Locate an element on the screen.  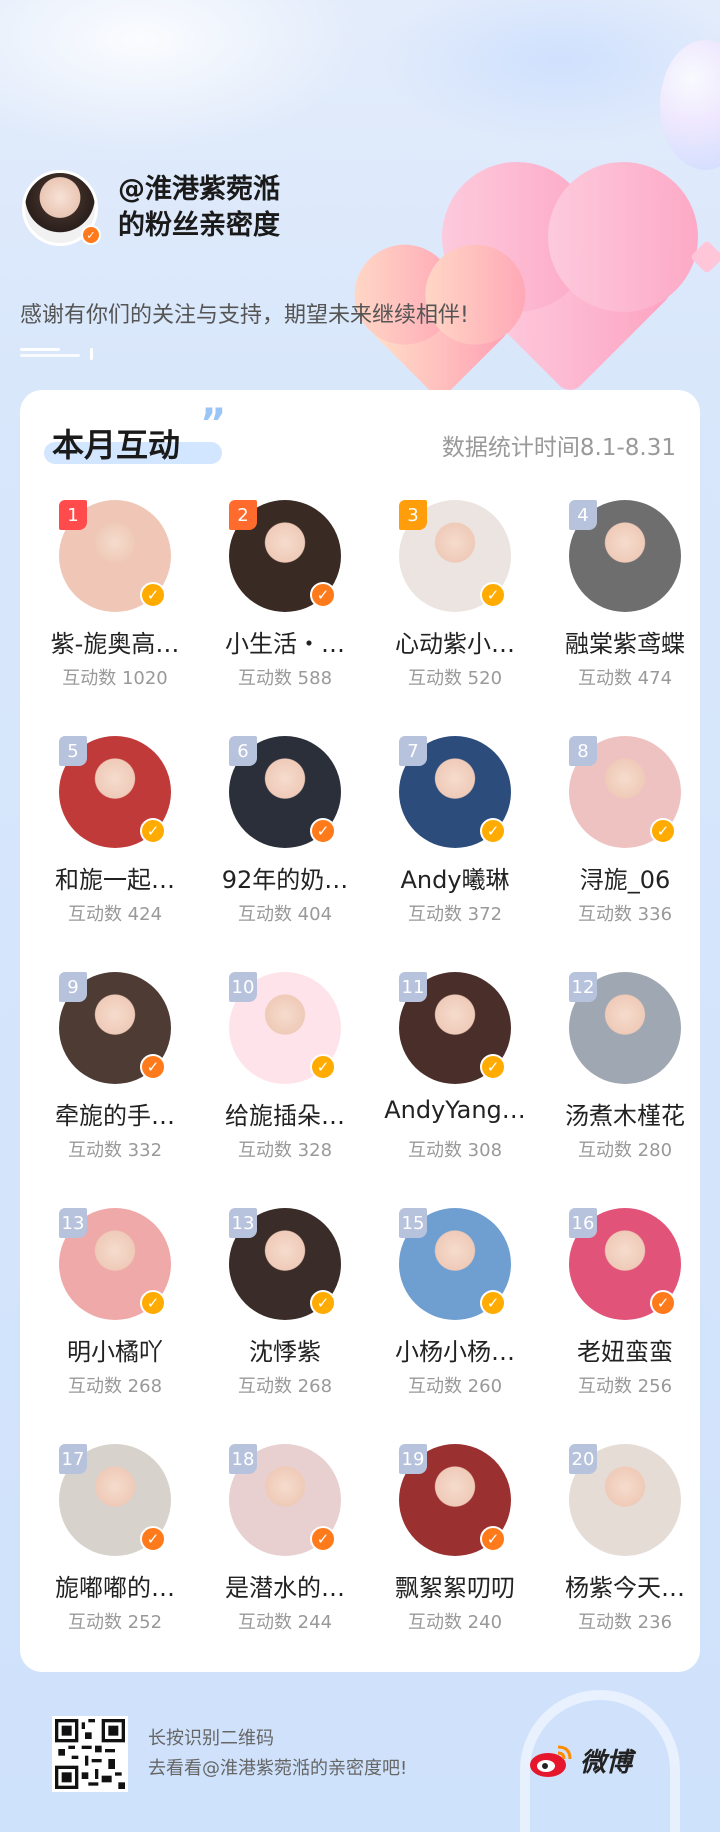
fan-item: 17 ✓ 旎嘟嘟的… 互动数 252 is located at coordinates (115, 1549).